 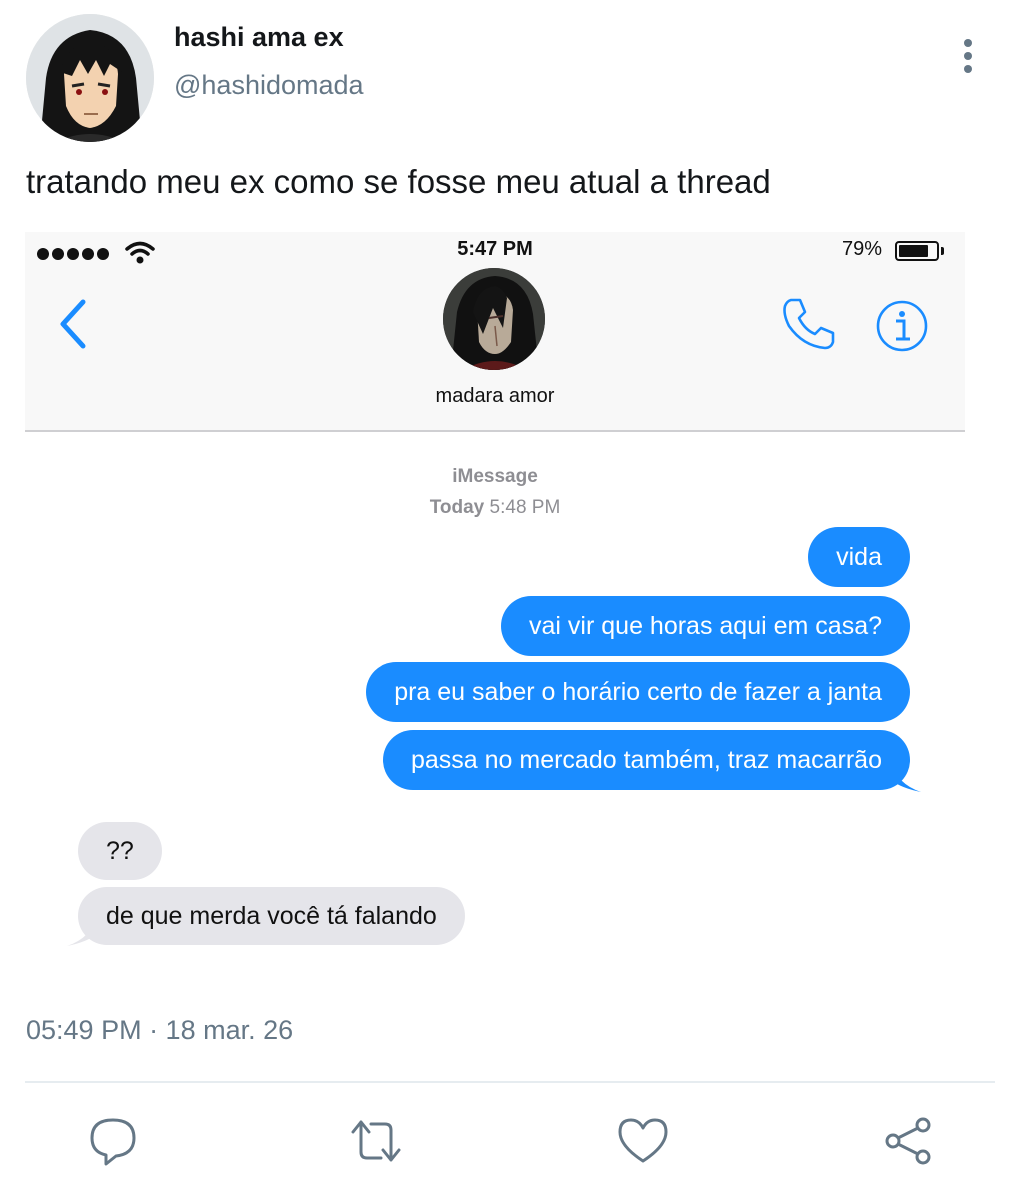 I want to click on time-label: 5:48 PM, so click(x=525, y=507).